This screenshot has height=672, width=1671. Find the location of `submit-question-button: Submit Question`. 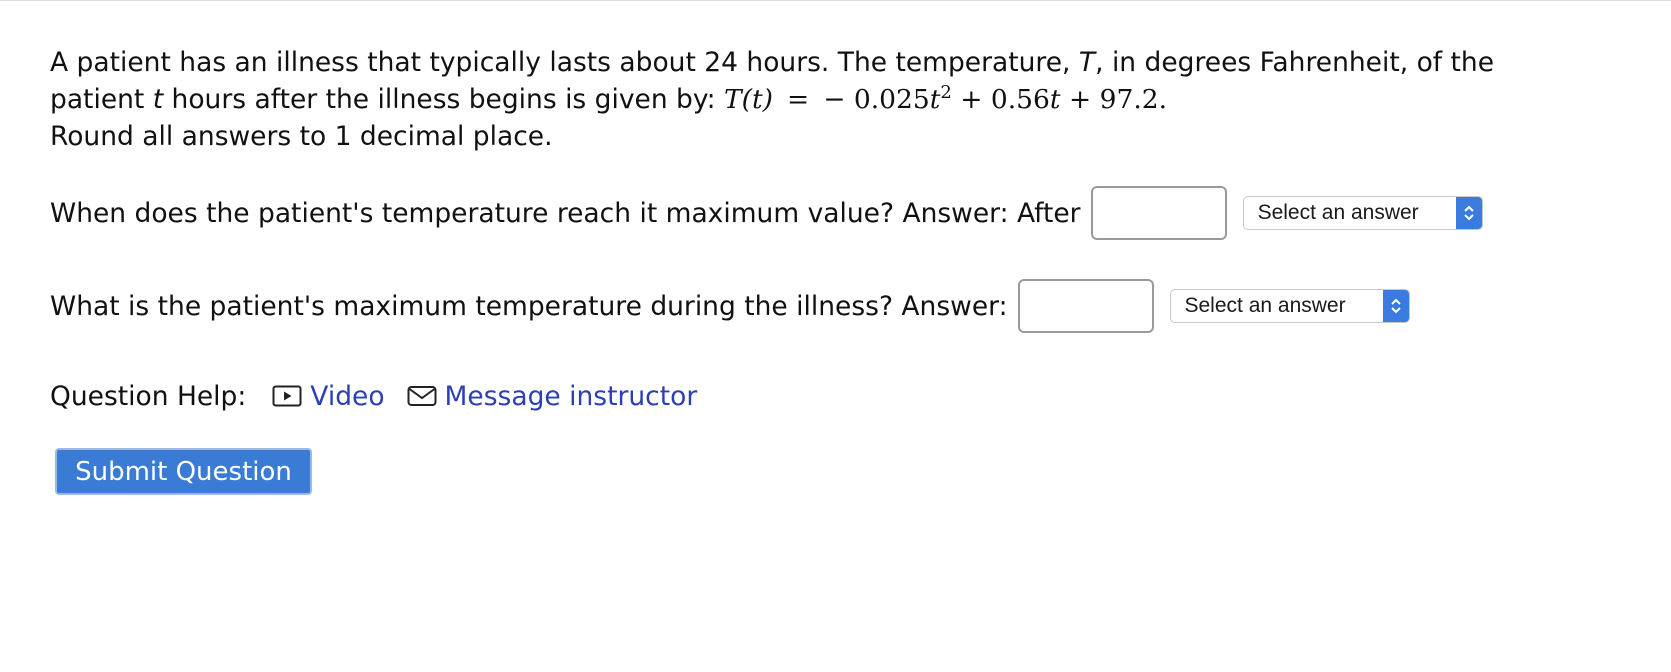

submit-question-button: Submit Question is located at coordinates (183, 471).